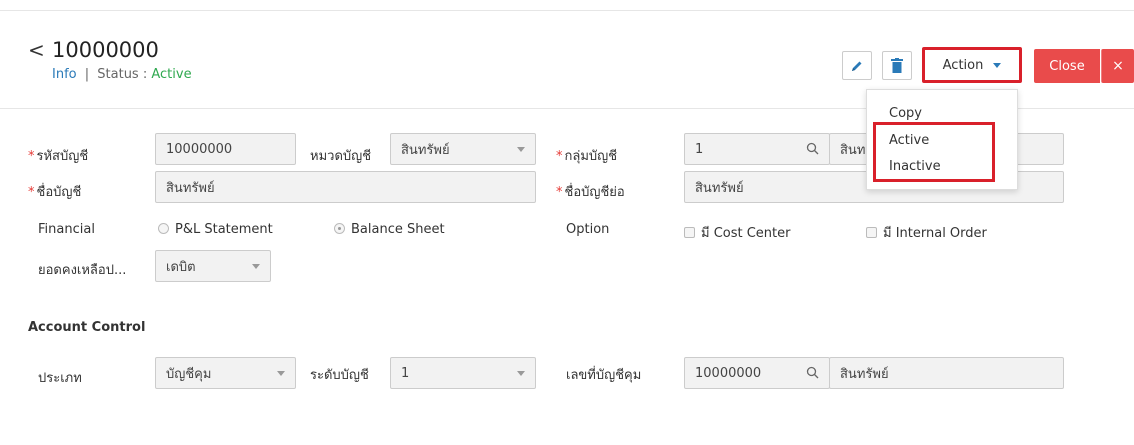 Image resolution: width=1134 pixels, height=445 pixels. Describe the element at coordinates (389, 229) in the screenshot. I see `balance-sheet-radio: Balance Sheet` at that location.